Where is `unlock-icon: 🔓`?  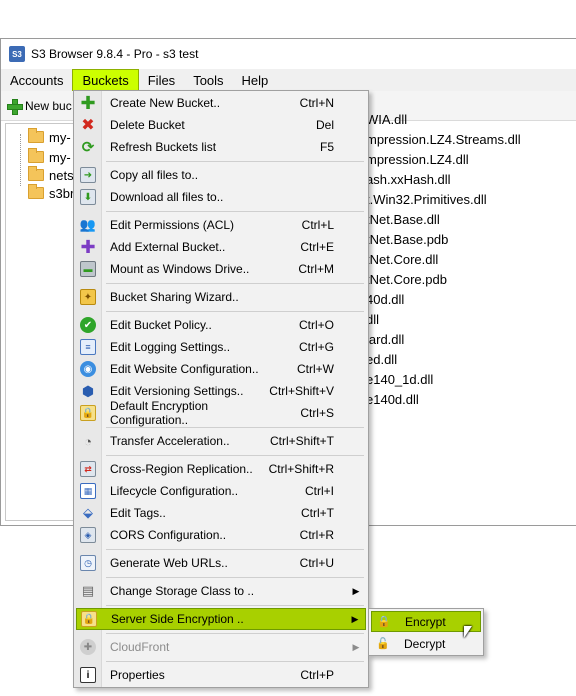 unlock-icon: 🔓 is located at coordinates (383, 644).